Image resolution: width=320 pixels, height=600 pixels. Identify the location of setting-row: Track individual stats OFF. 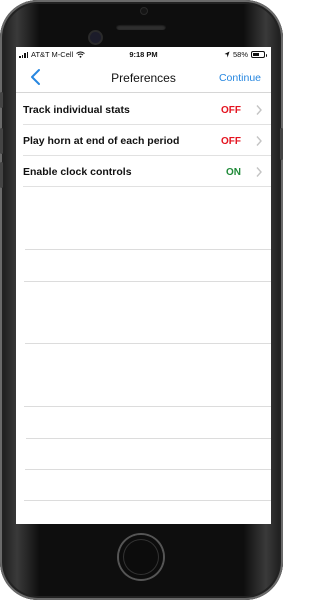
(143, 109).